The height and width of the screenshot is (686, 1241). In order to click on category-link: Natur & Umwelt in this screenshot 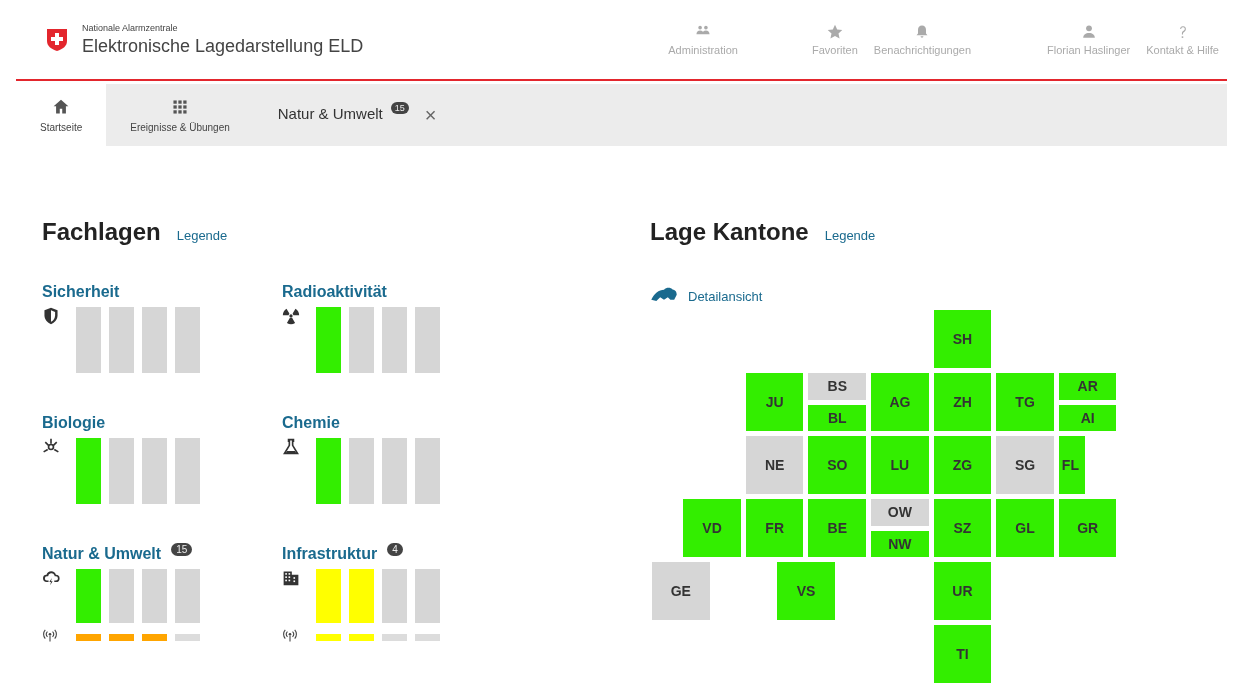, I will do `click(102, 554)`.